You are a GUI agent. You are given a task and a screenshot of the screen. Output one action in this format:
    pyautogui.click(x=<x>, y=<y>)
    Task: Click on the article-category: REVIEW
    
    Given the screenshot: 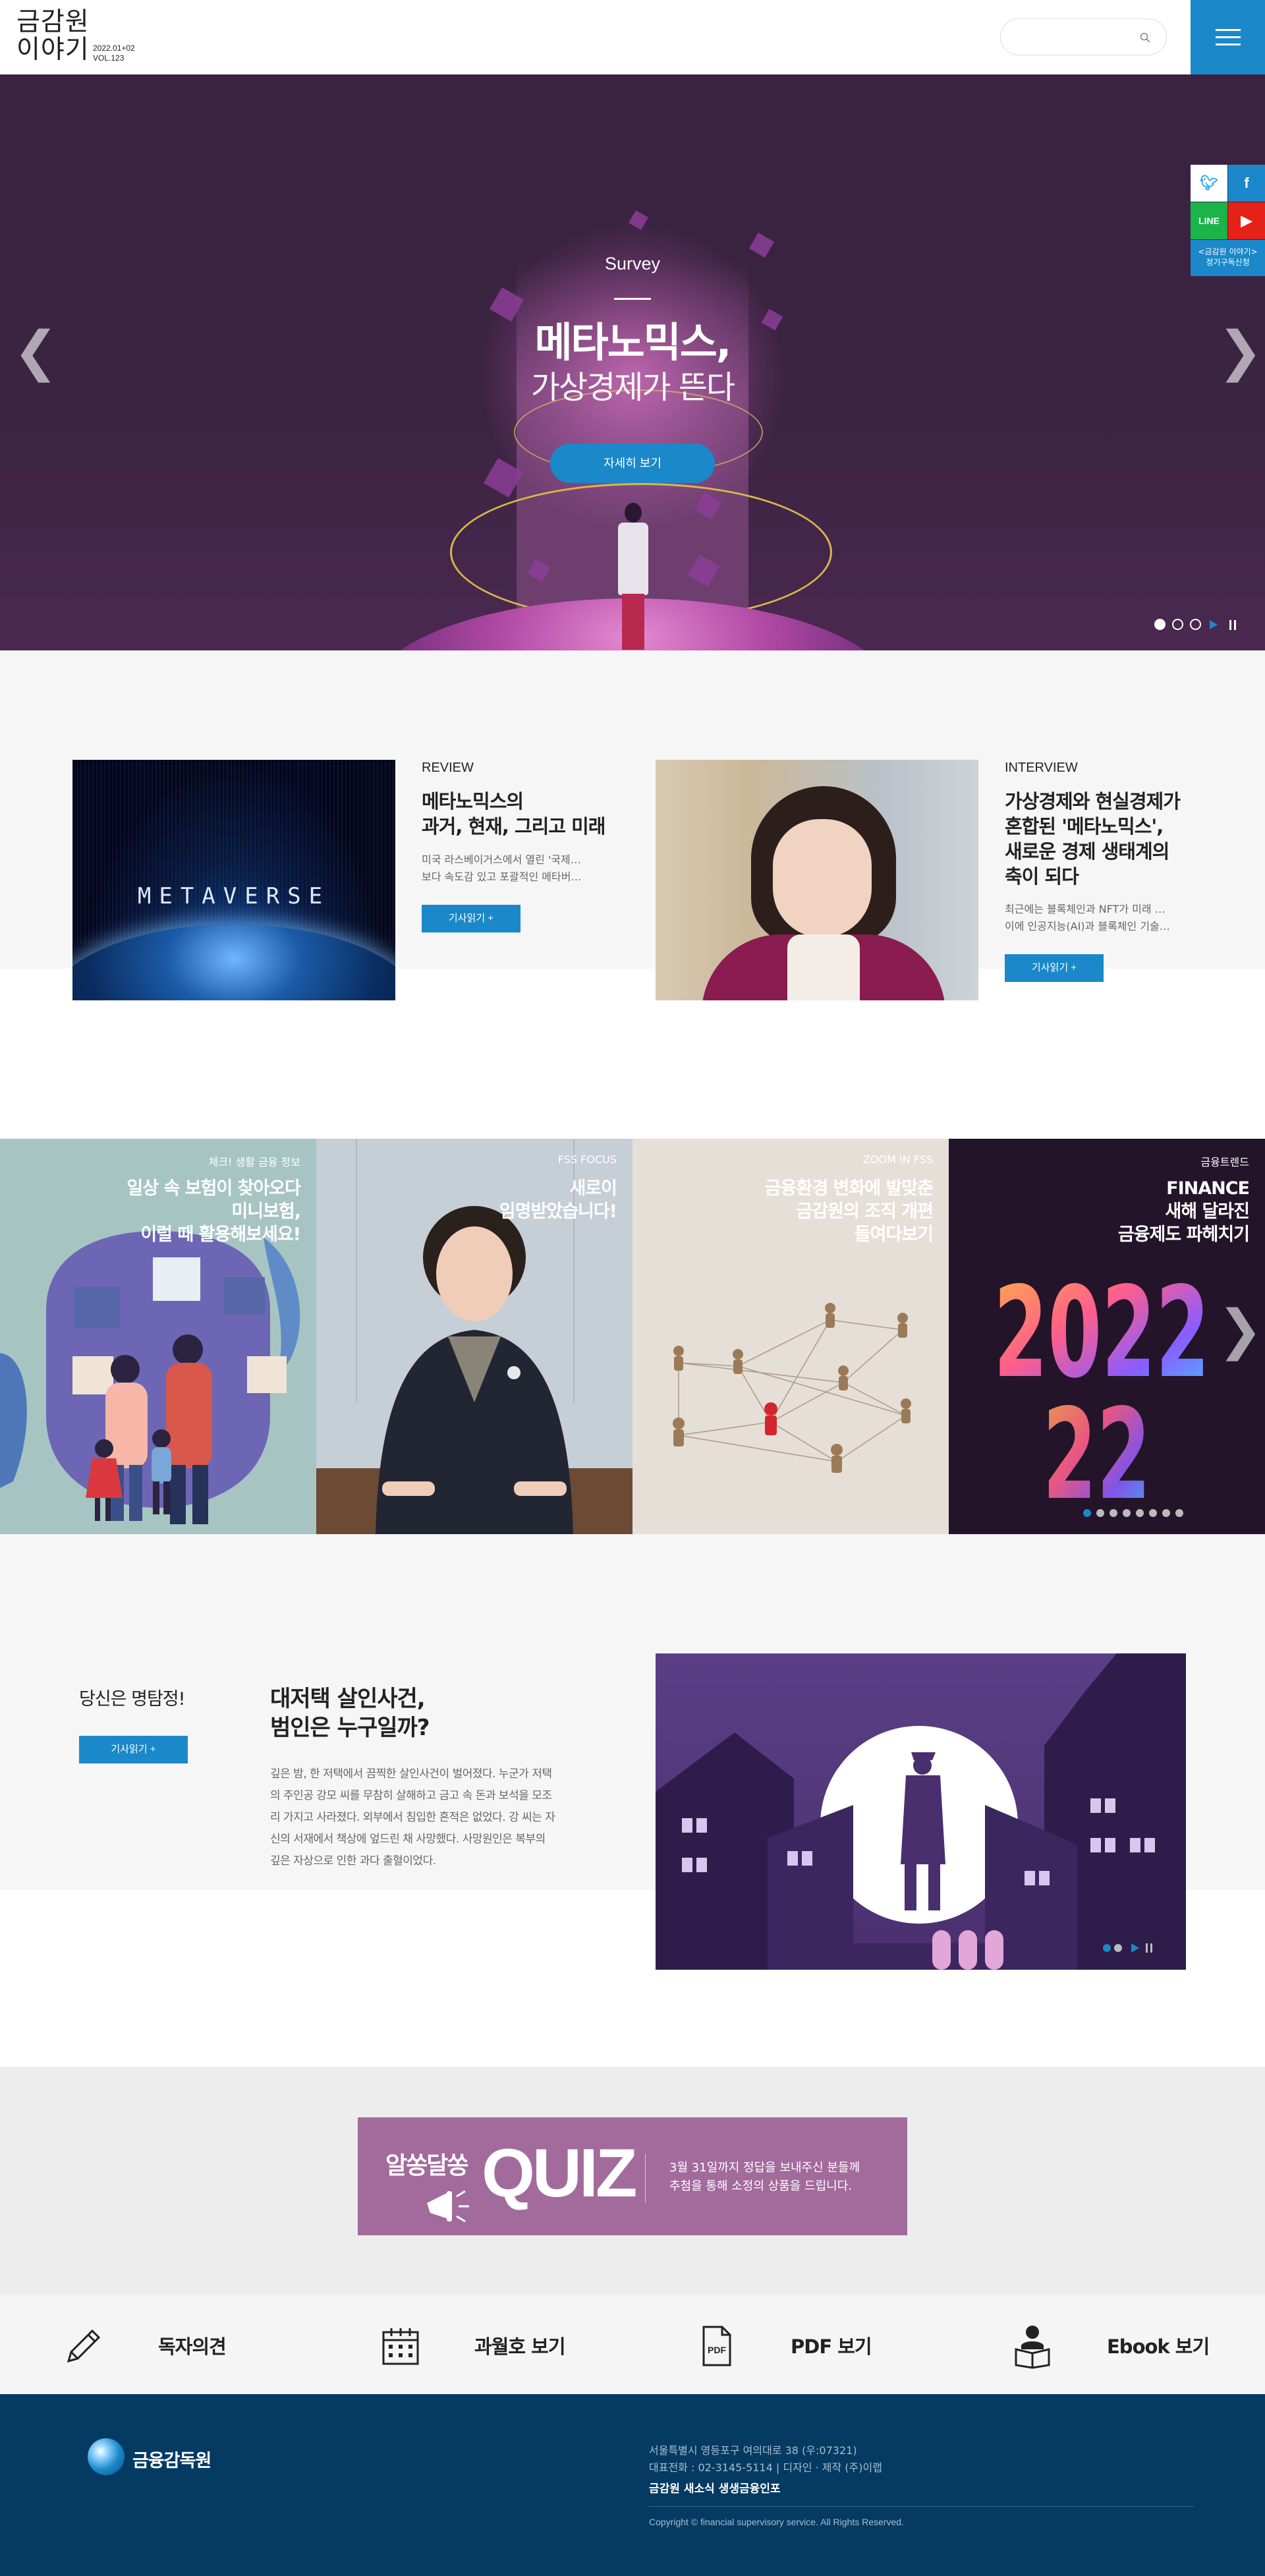 What is the action you would take?
    pyautogui.click(x=448, y=768)
    